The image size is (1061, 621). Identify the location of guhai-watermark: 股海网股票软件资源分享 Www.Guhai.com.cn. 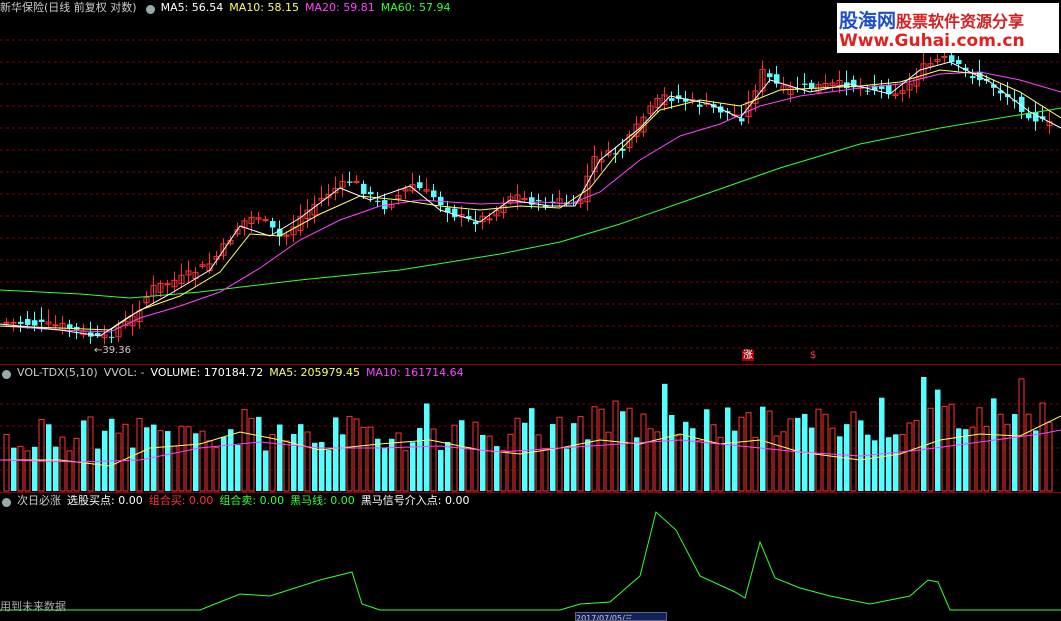
(948, 28).